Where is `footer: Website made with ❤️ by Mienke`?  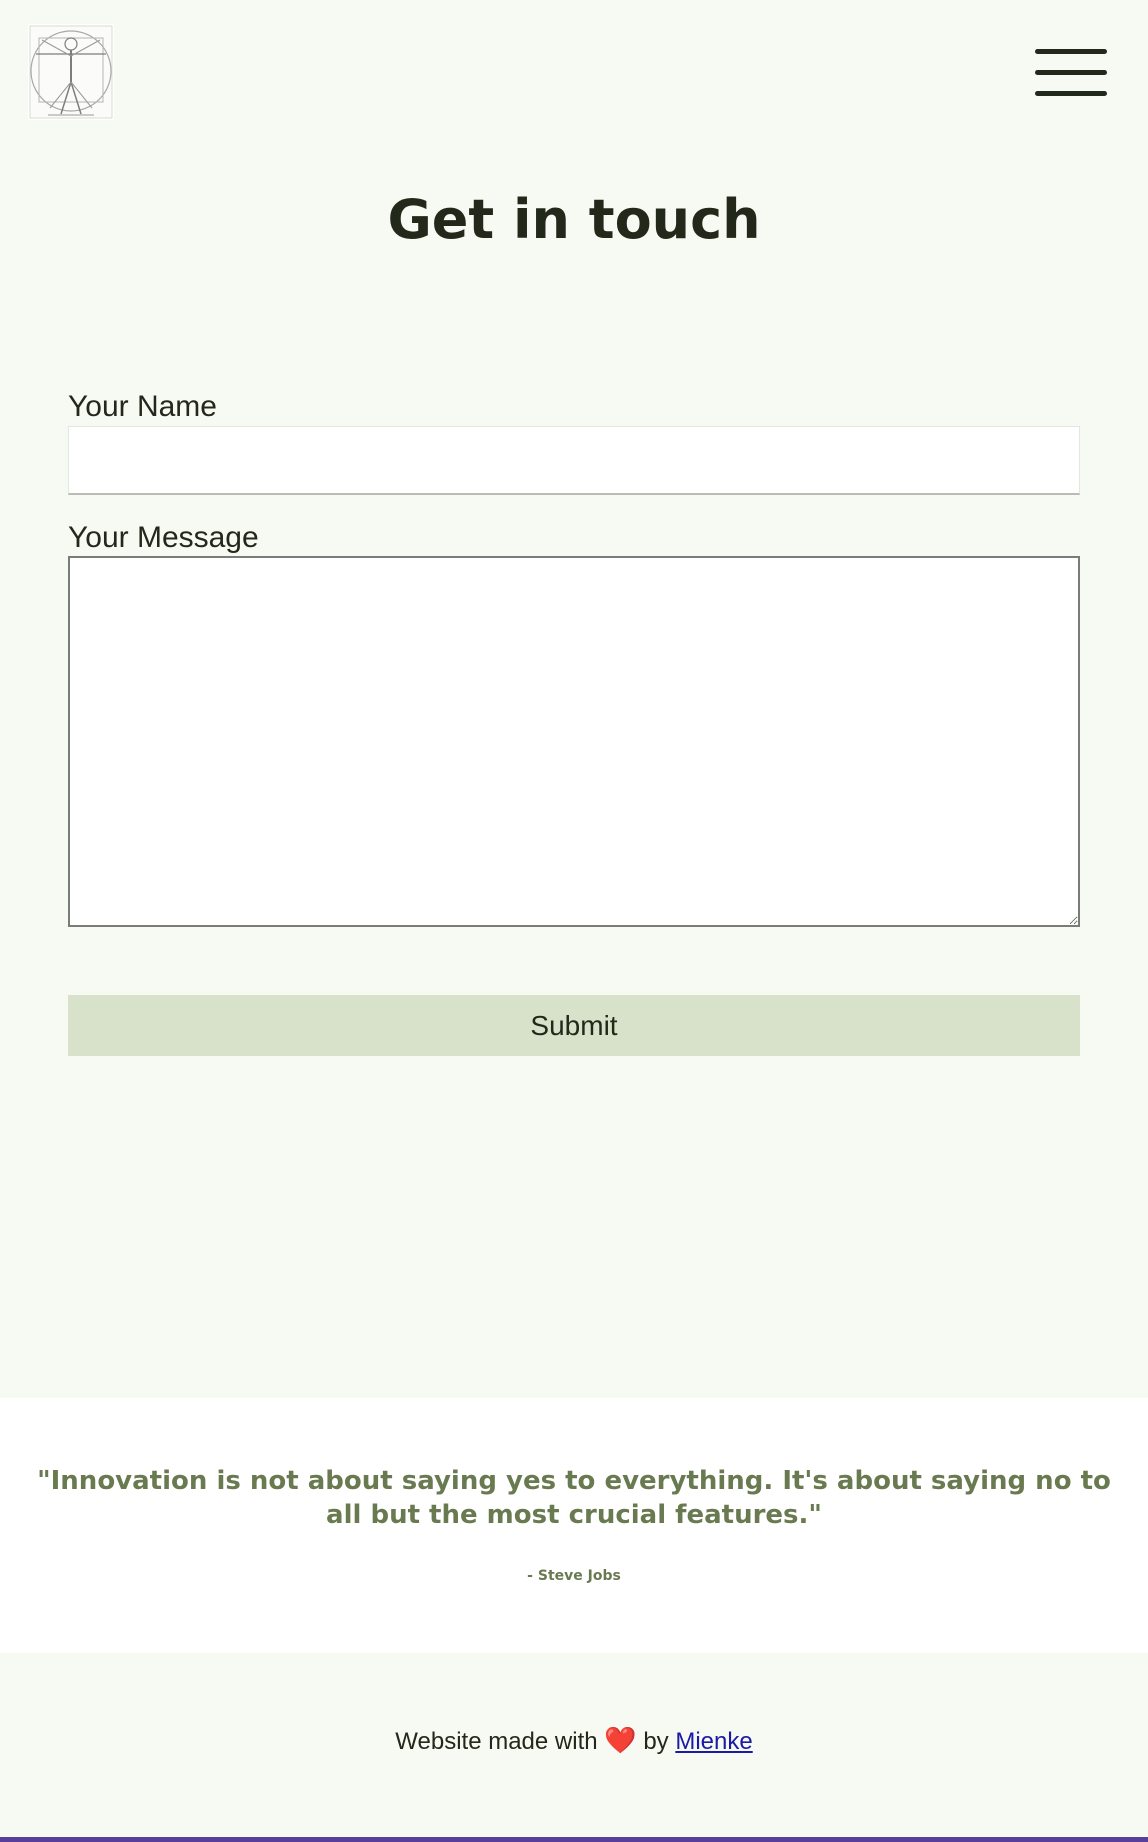
footer: Website made with ❤️ by Mienke is located at coordinates (574, 1747).